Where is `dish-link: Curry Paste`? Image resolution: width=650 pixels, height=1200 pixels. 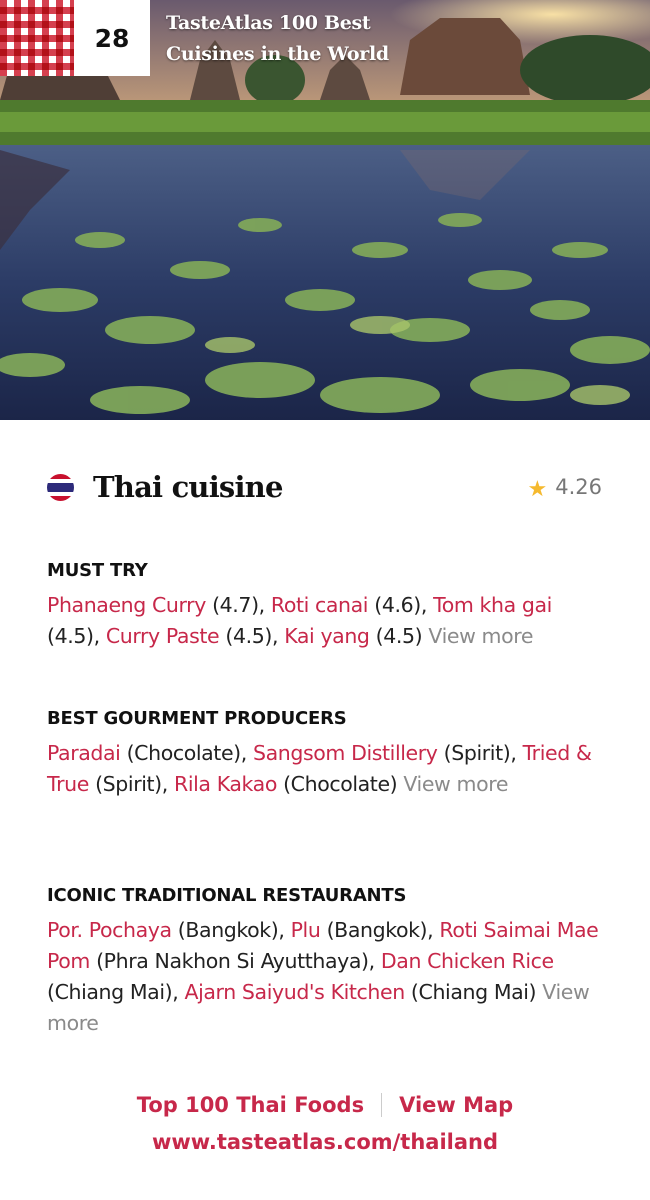 dish-link: Curry Paste is located at coordinates (163, 636).